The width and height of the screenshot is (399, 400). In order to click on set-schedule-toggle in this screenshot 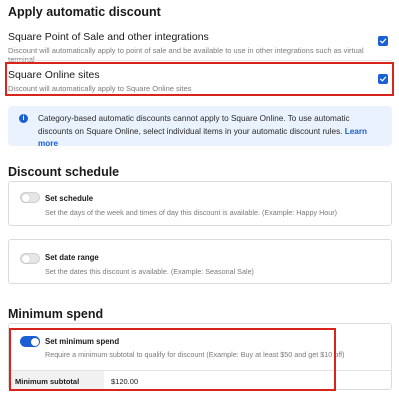, I will do `click(30, 197)`.